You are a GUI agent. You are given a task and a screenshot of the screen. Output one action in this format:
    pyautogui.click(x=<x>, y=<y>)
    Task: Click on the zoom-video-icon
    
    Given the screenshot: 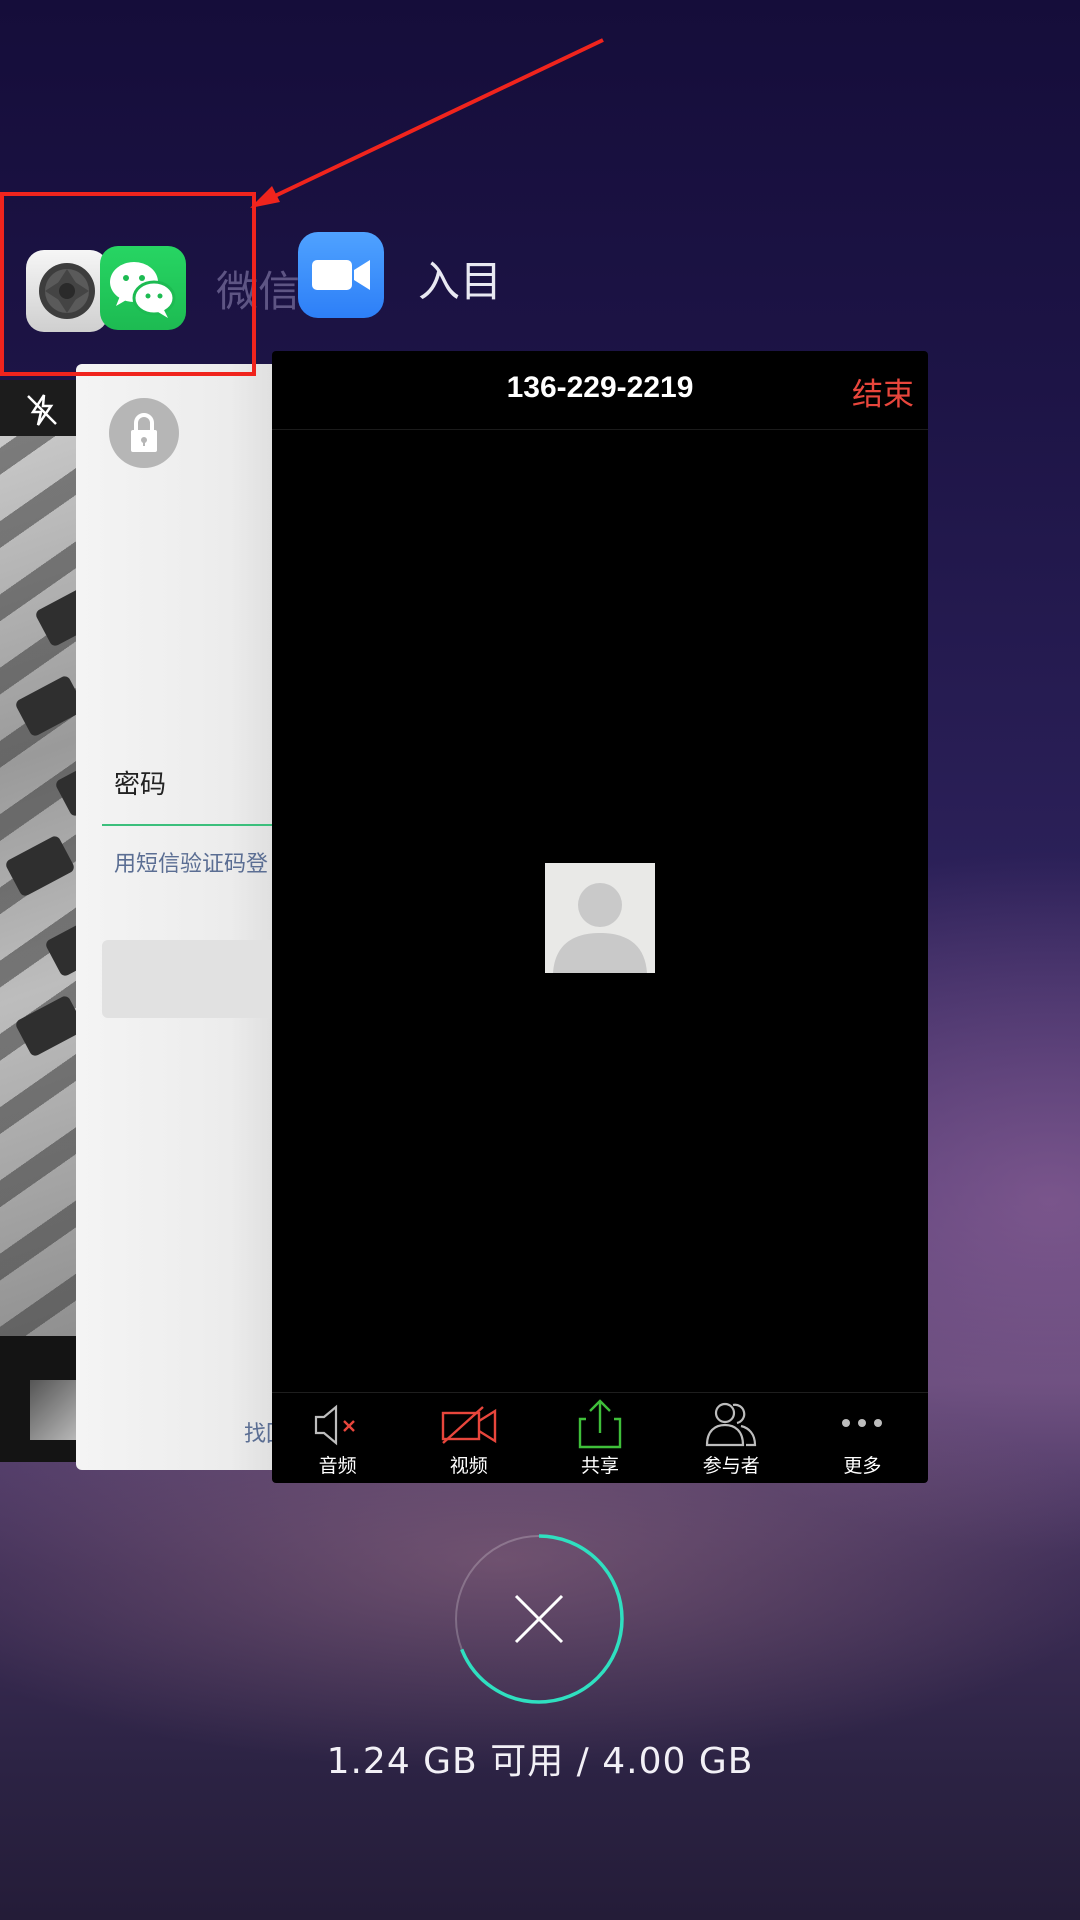 What is the action you would take?
    pyautogui.click(x=341, y=275)
    